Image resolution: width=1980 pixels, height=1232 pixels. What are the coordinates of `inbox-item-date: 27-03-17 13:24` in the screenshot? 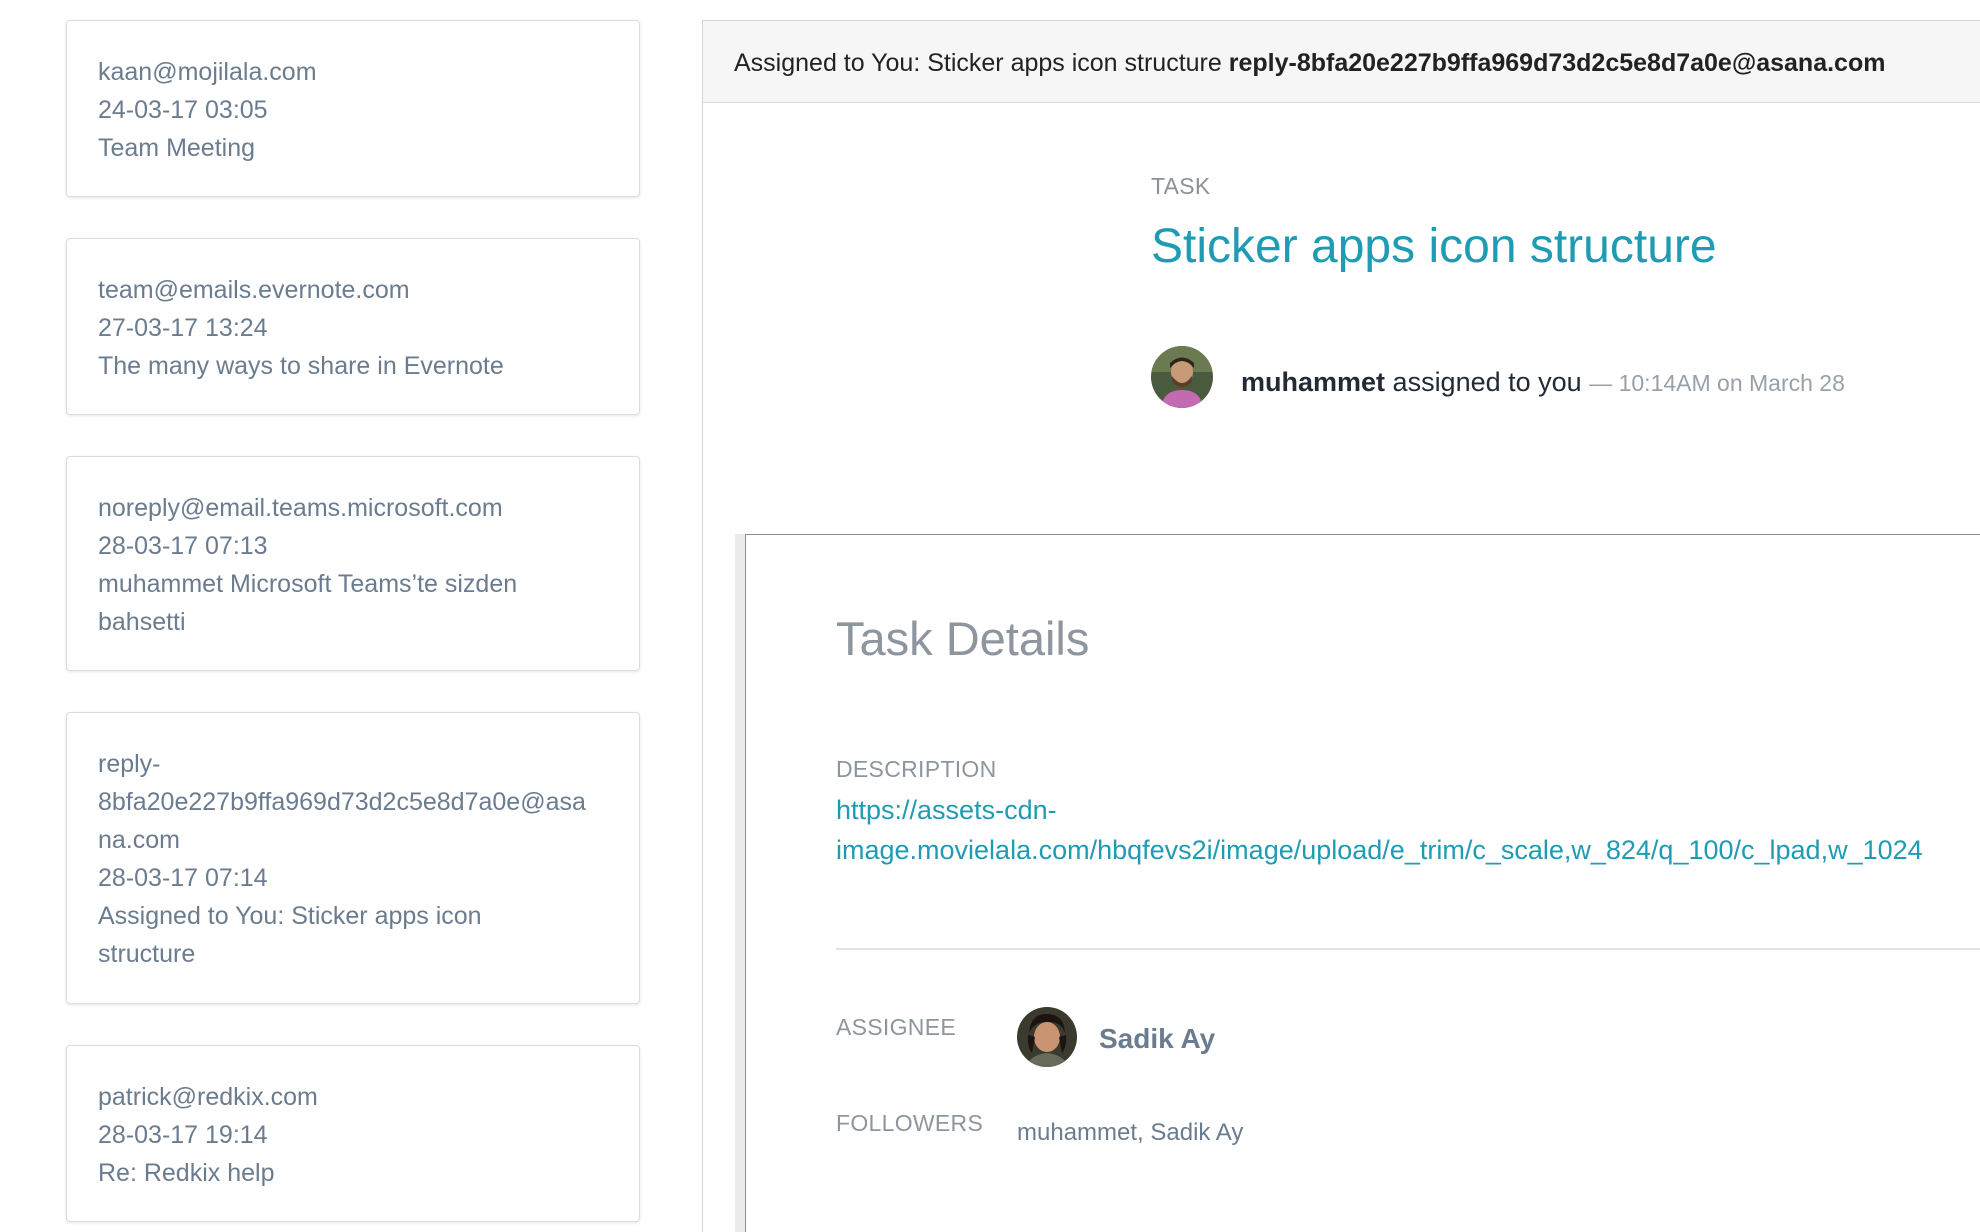 It's located at (183, 328).